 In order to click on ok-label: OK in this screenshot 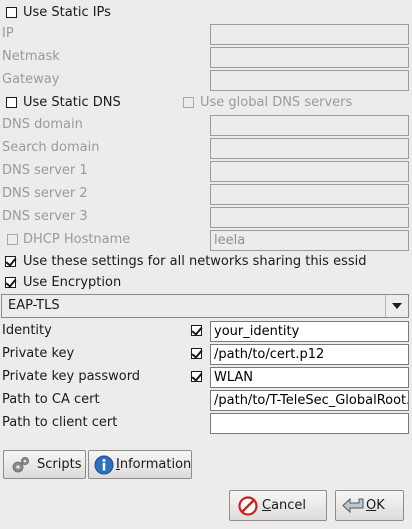, I will do `click(375, 505)`.